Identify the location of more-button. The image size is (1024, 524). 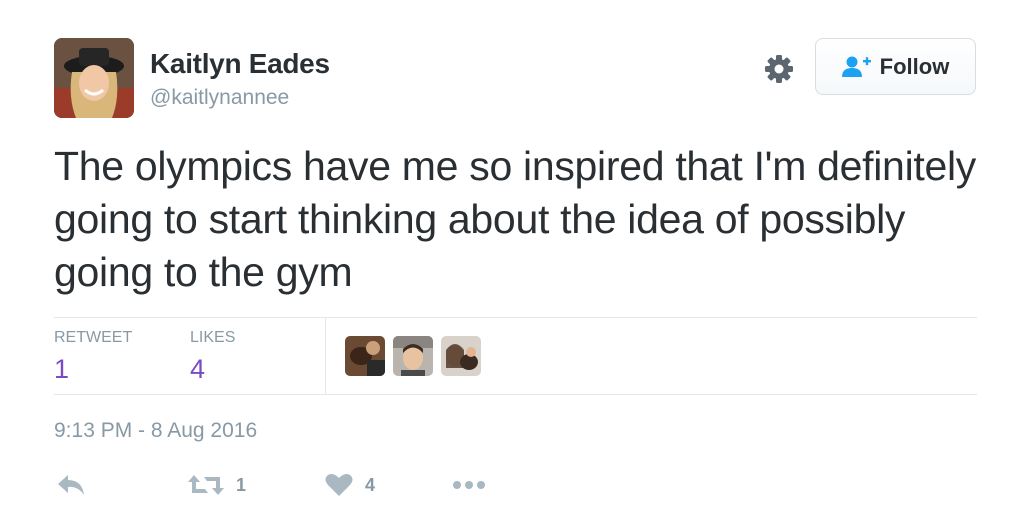
(469, 485).